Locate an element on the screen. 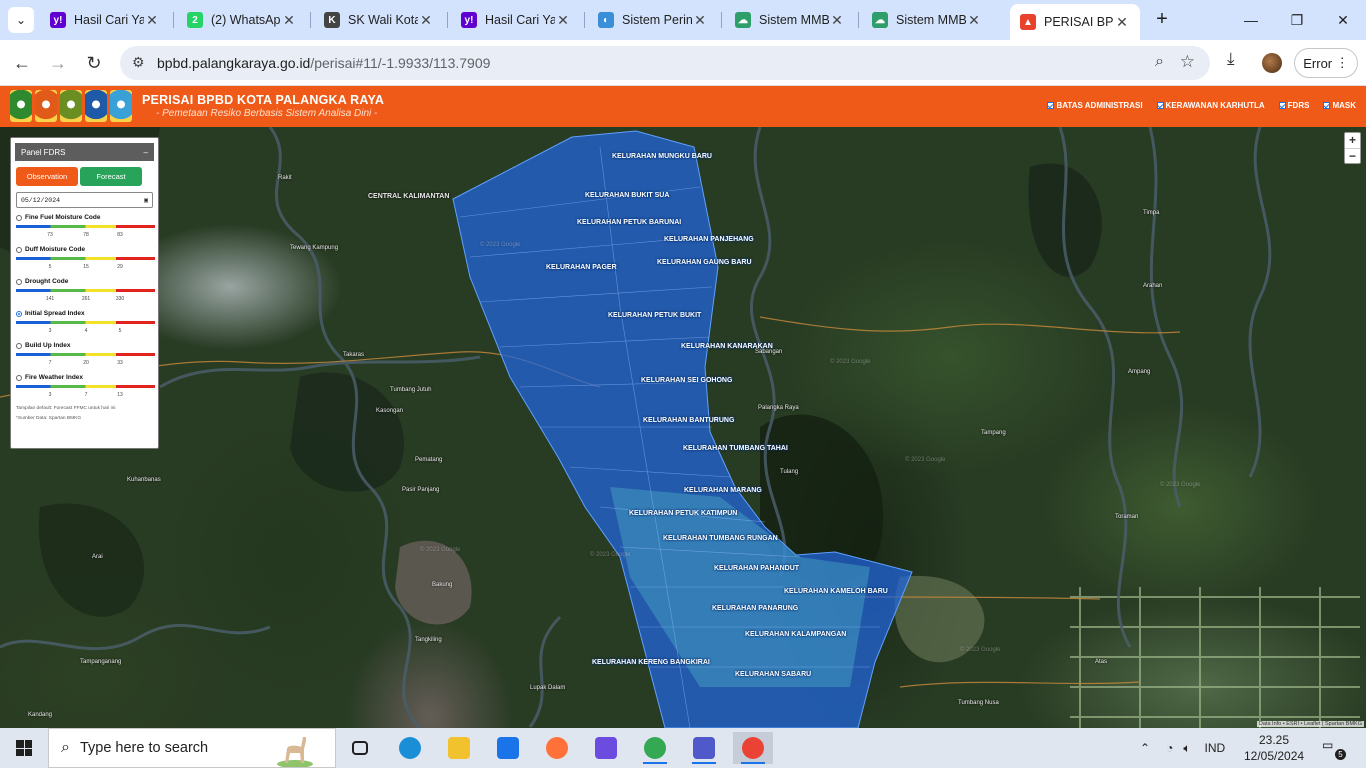  kelurahan-label: KELURAHAN GAUNG BARU is located at coordinates (704, 262).